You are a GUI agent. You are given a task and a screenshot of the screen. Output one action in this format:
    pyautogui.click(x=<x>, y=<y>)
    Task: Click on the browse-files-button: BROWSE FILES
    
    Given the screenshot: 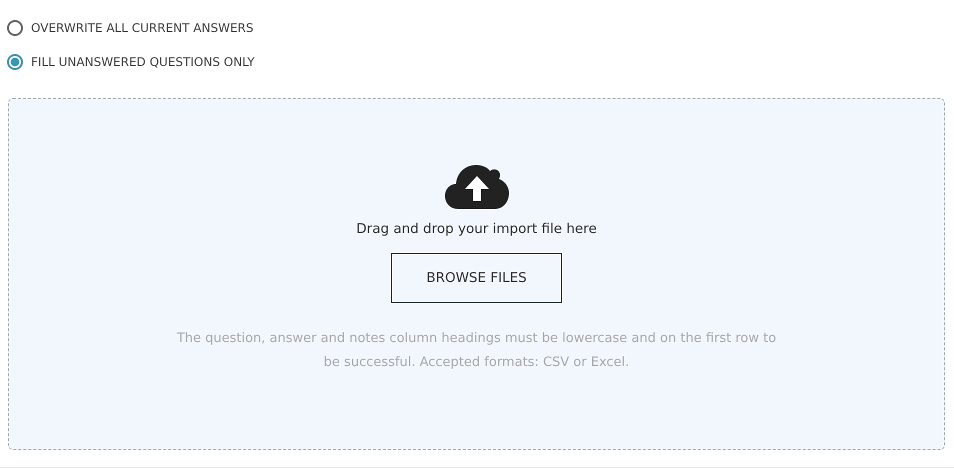 What is the action you would take?
    pyautogui.click(x=476, y=278)
    